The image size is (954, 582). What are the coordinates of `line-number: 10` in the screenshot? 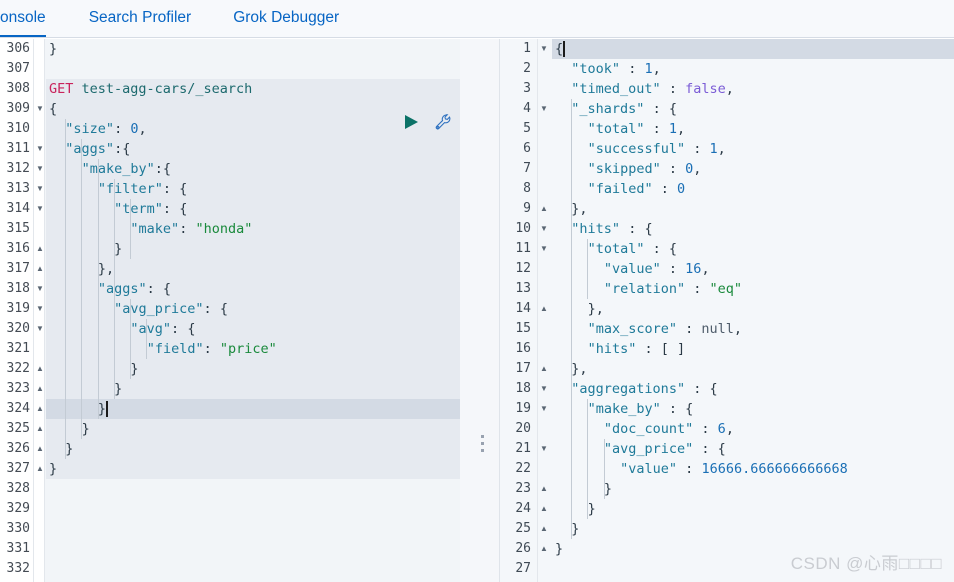 It's located at (523, 228).